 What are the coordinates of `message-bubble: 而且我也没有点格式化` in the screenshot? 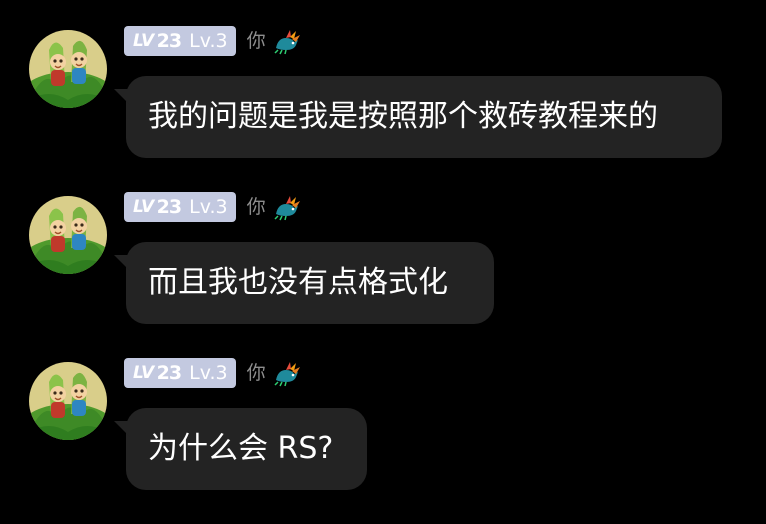 It's located at (304, 283).